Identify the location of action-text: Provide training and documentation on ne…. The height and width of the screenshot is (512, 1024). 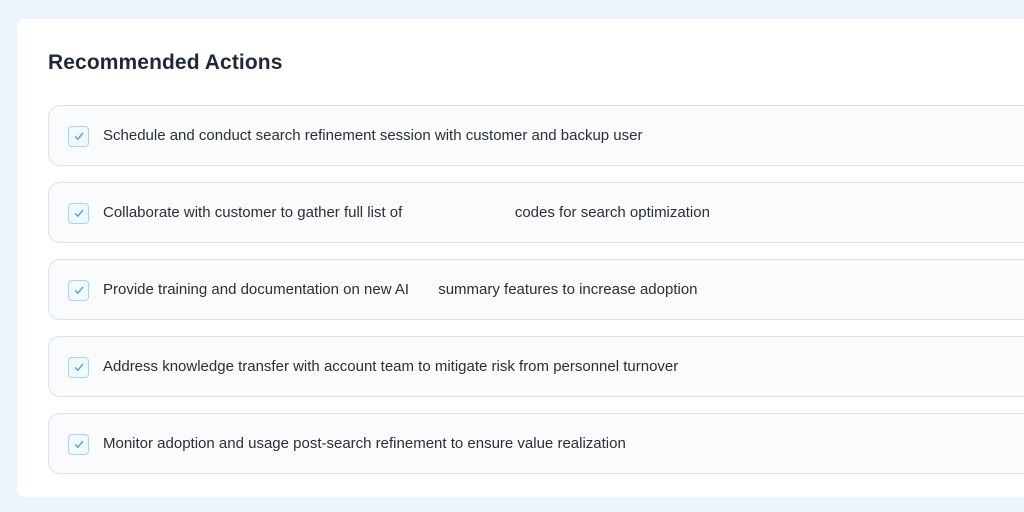
(400, 289).